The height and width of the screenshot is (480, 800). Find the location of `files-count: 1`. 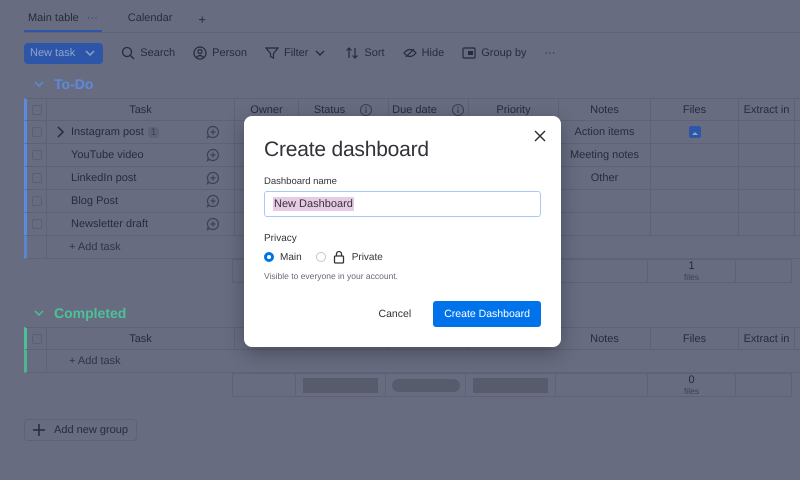

files-count: 1 is located at coordinates (691, 266).